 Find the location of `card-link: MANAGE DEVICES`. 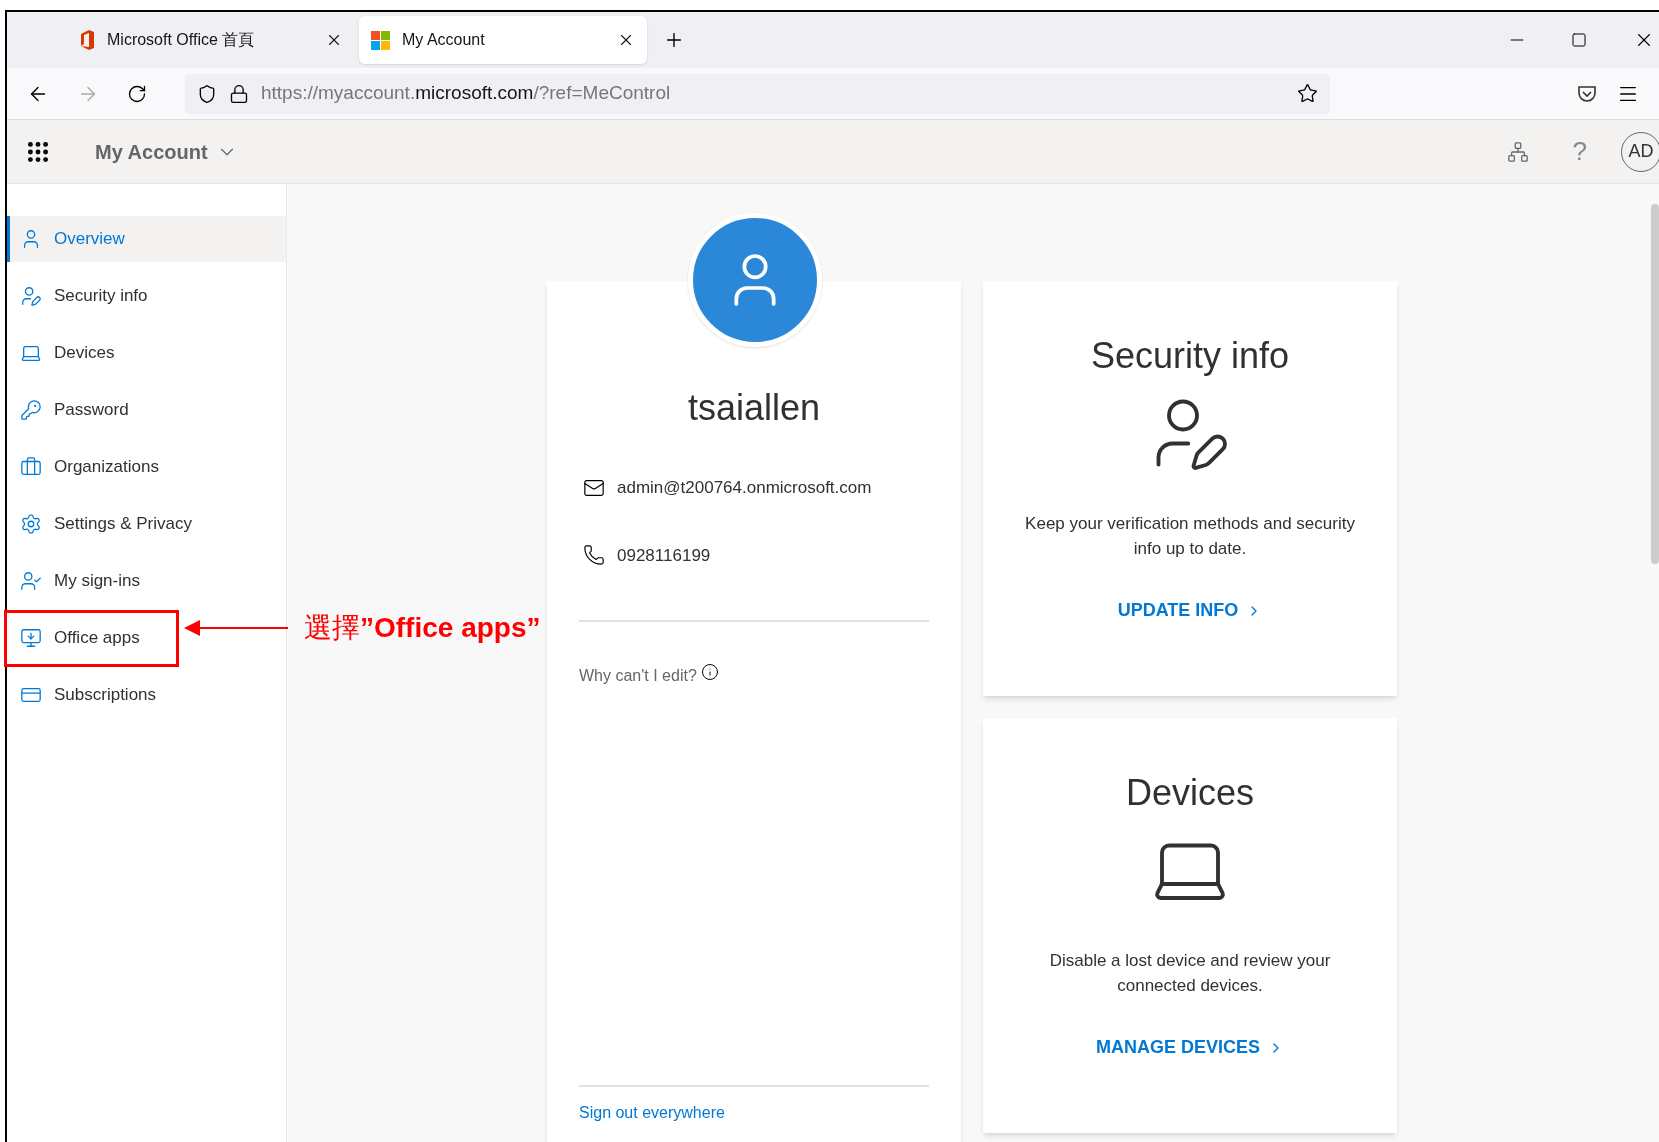

card-link: MANAGE DEVICES is located at coordinates (1190, 1047).